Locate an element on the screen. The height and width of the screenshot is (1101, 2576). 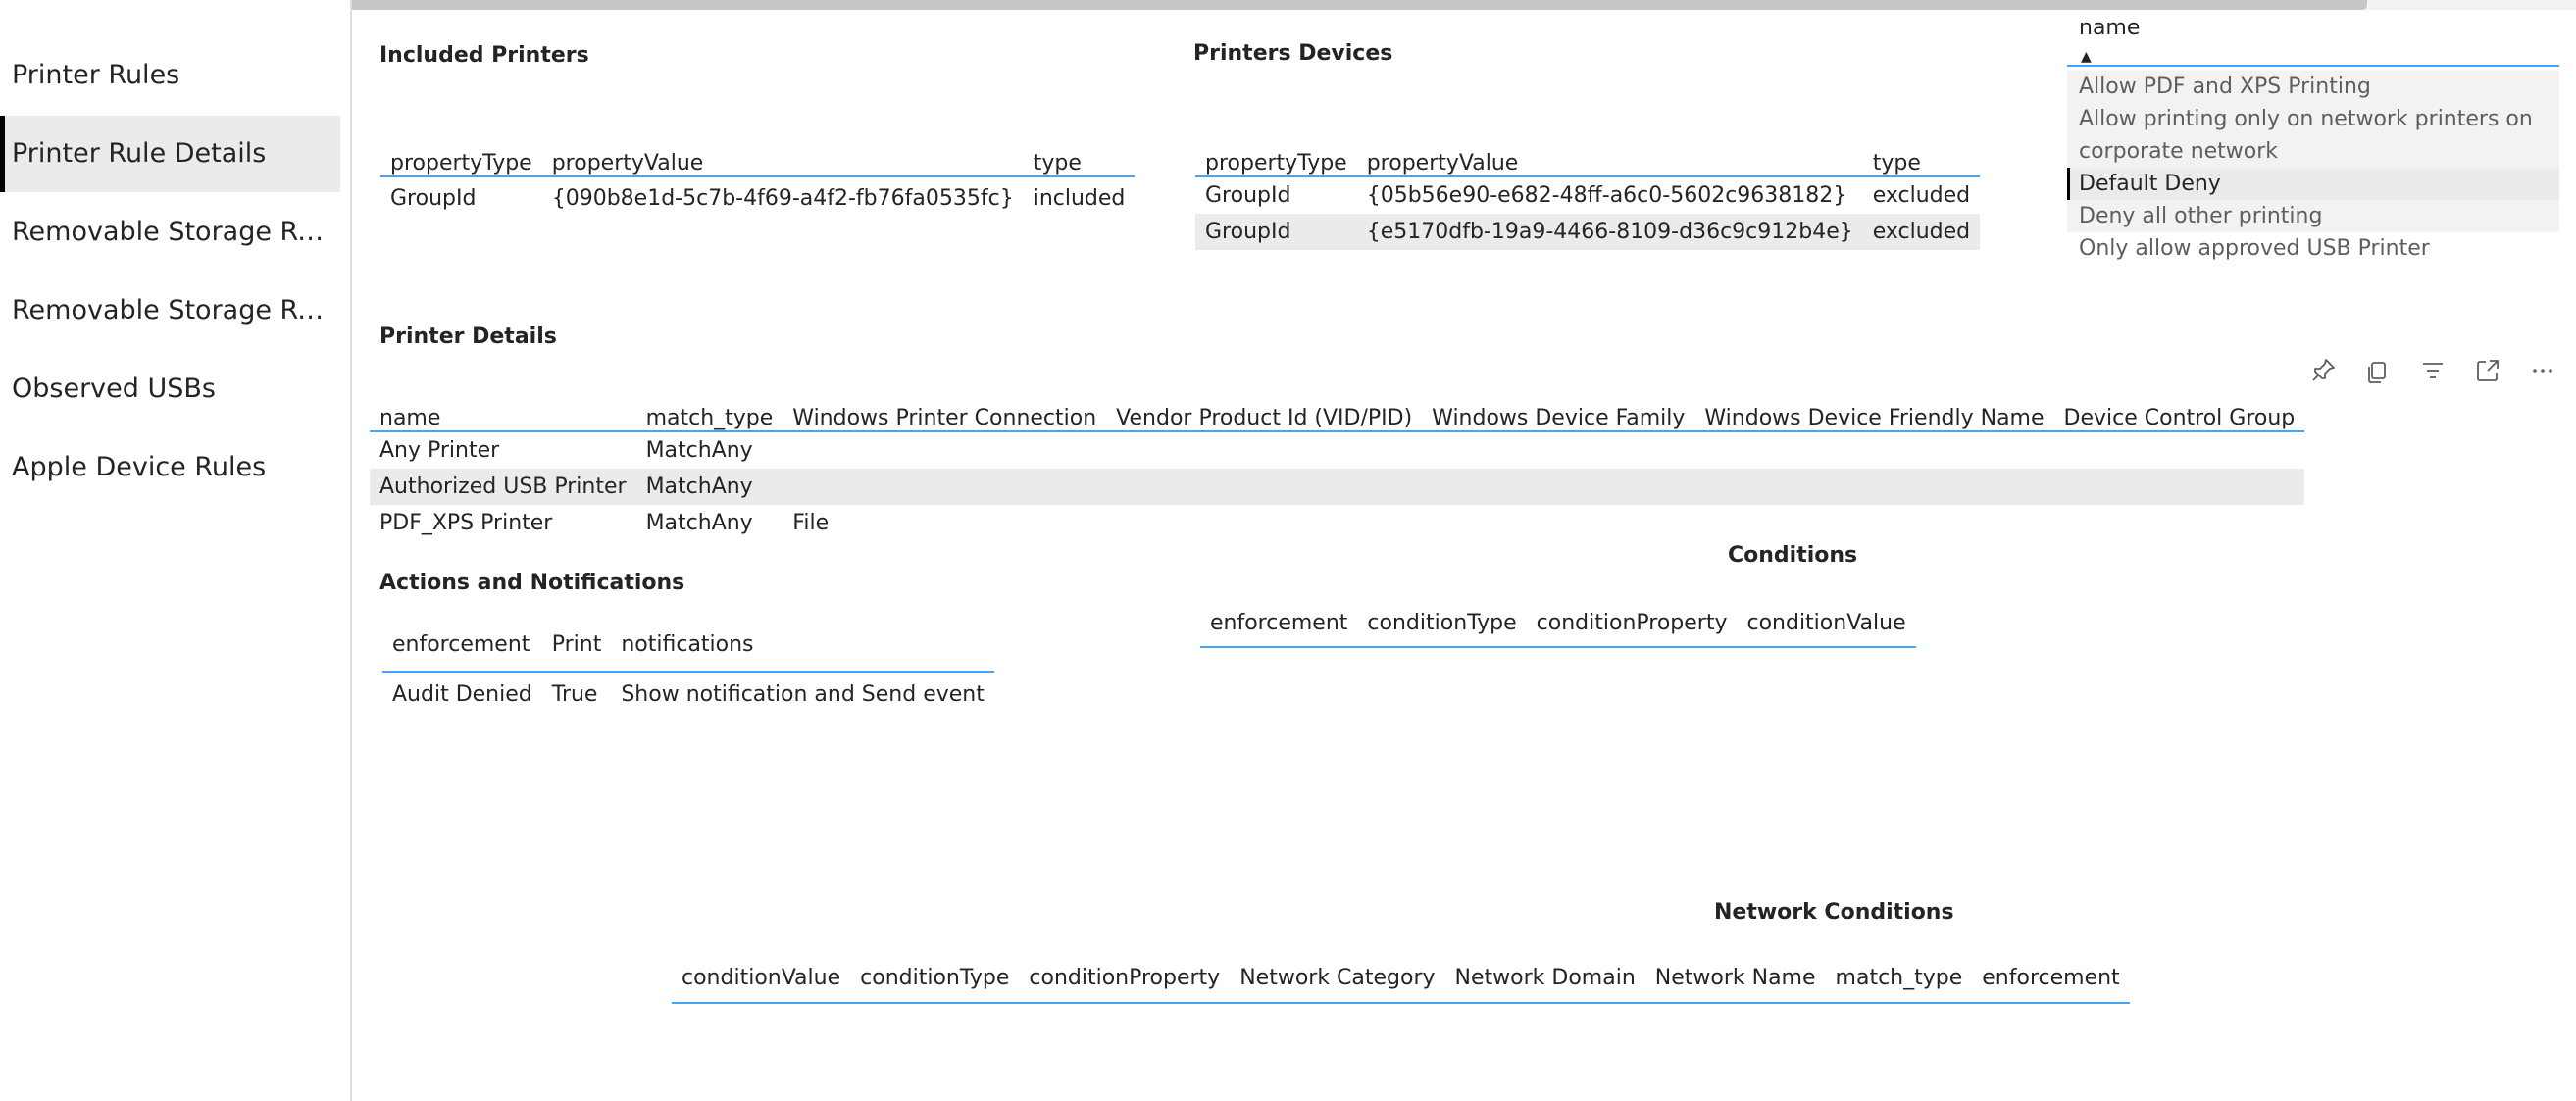
horizontal-scrollbar-thumb is located at coordinates (1360, 5).